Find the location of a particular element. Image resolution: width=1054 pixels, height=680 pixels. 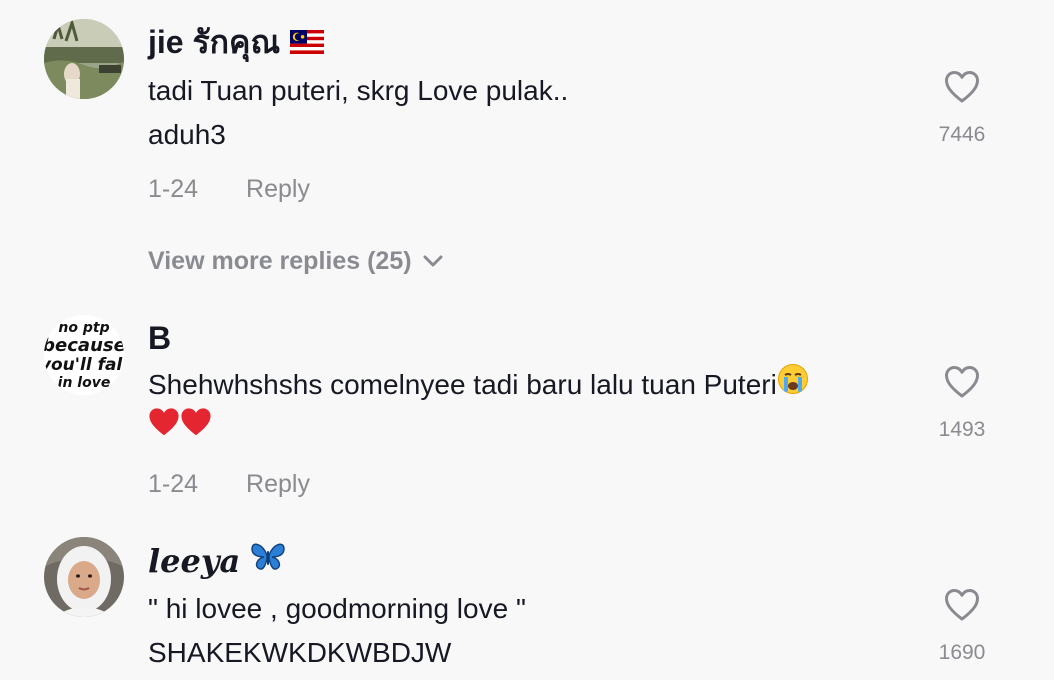

crying-face-icon is located at coordinates (793, 383).